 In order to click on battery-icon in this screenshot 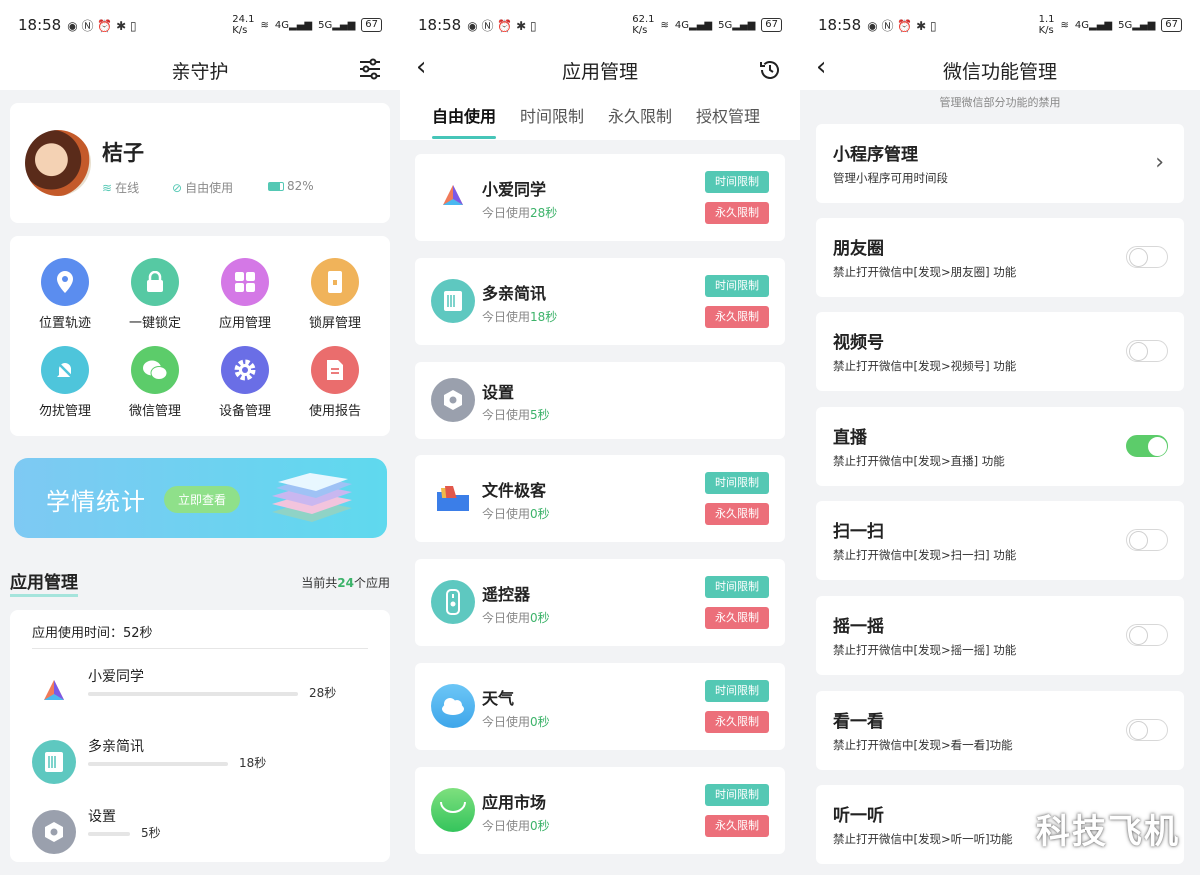, I will do `click(276, 186)`.